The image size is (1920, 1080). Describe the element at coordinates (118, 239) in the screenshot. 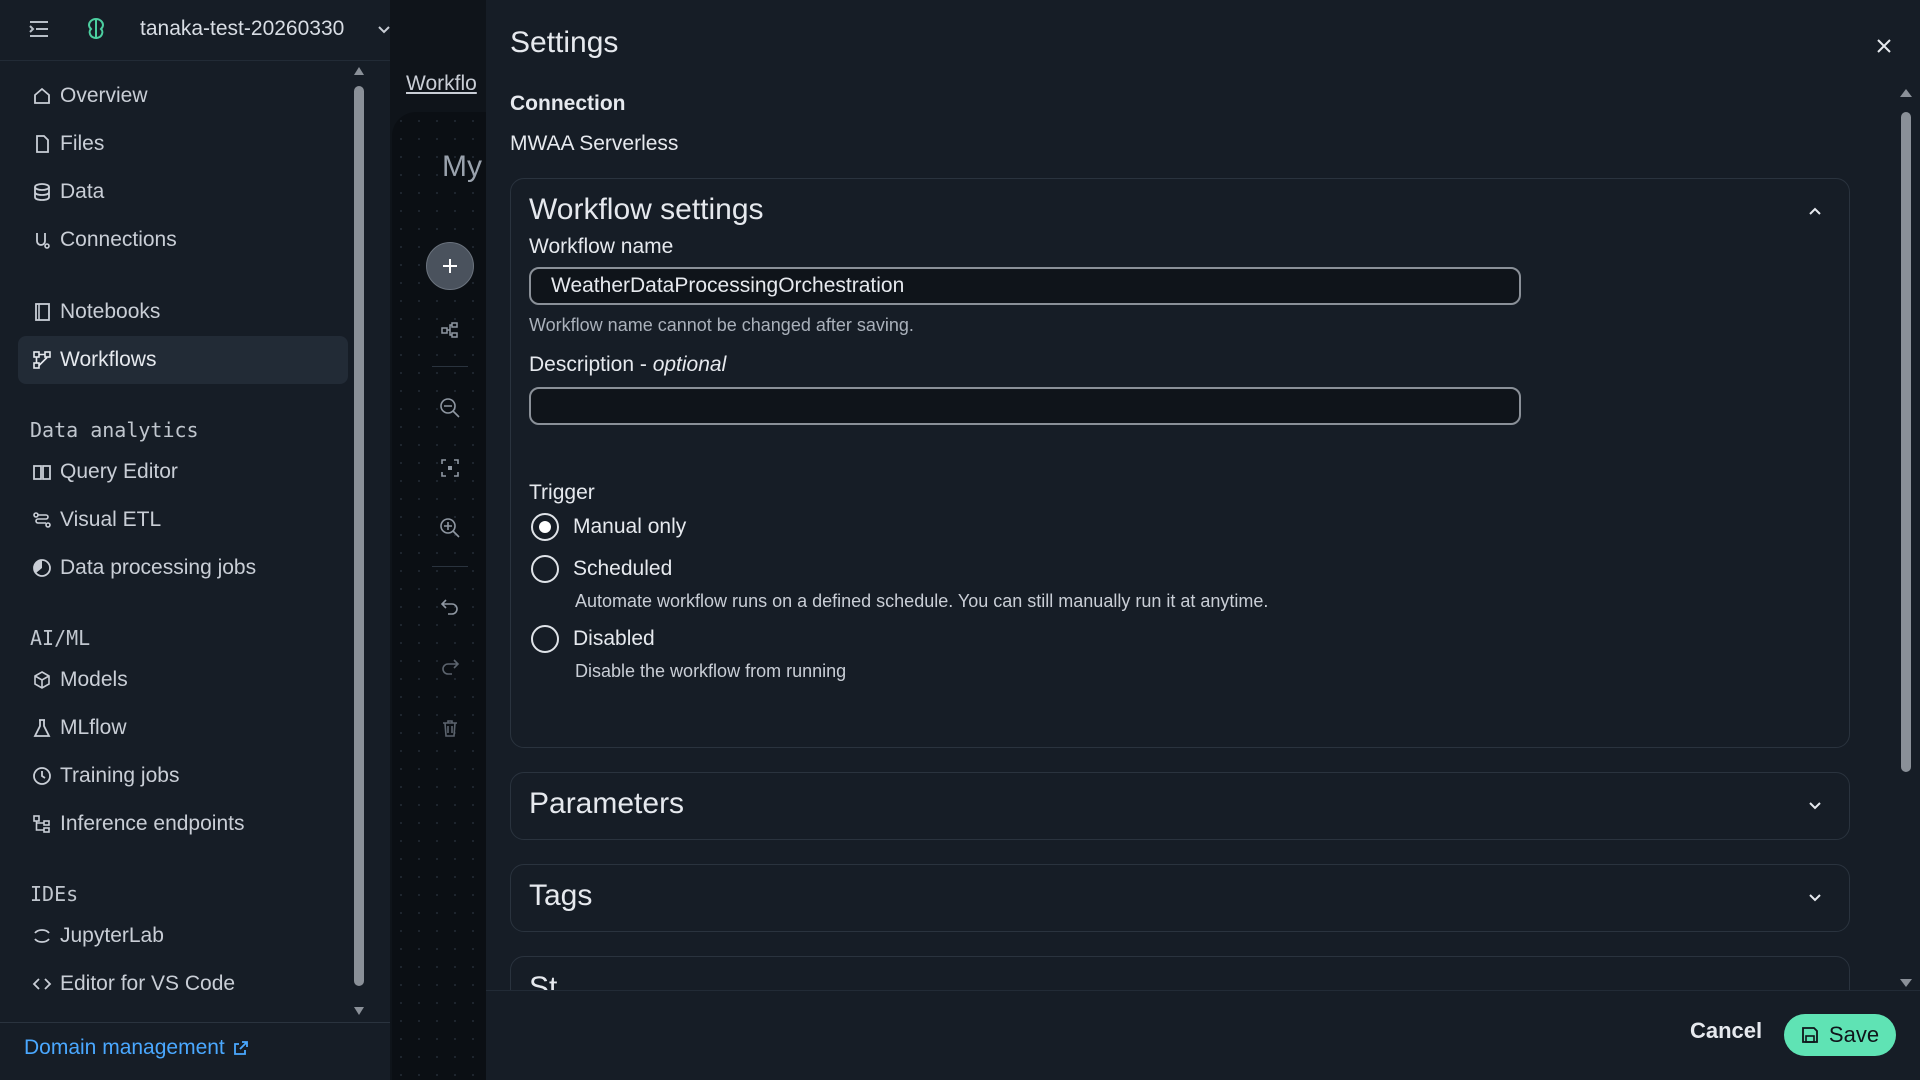

I see `sidebar-item-label: Connections` at that location.